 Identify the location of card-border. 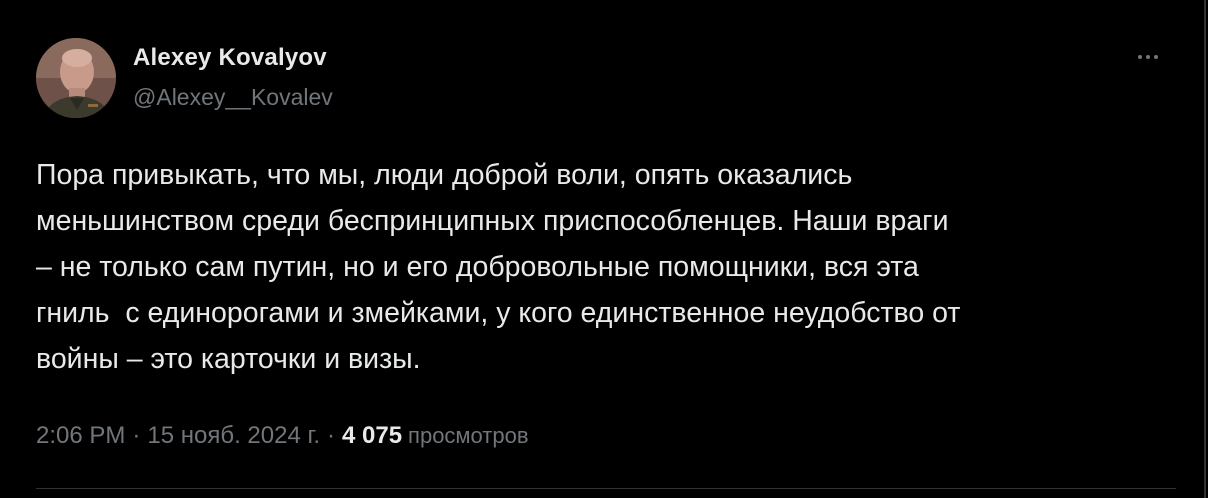
(1205, 249).